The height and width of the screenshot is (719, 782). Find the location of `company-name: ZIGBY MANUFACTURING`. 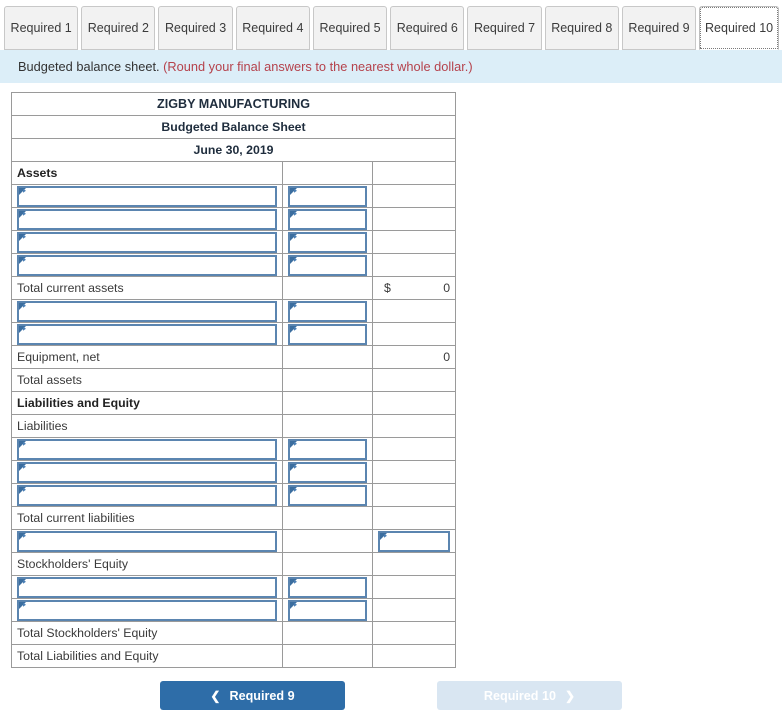

company-name: ZIGBY MANUFACTURING is located at coordinates (233, 104).